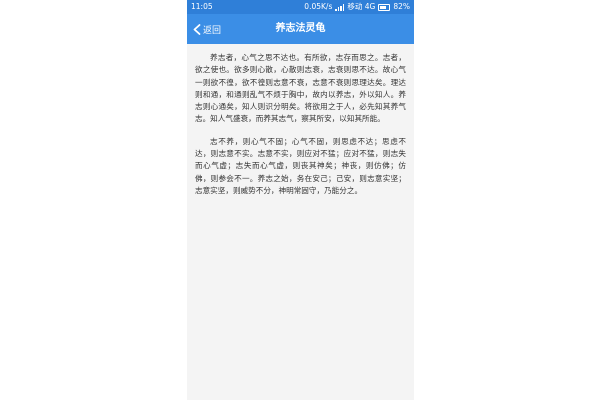 The height and width of the screenshot is (400, 600). Describe the element at coordinates (300, 7) in the screenshot. I see `status-bar: 11:05 0.05K/s 移动 4G 82%` at that location.